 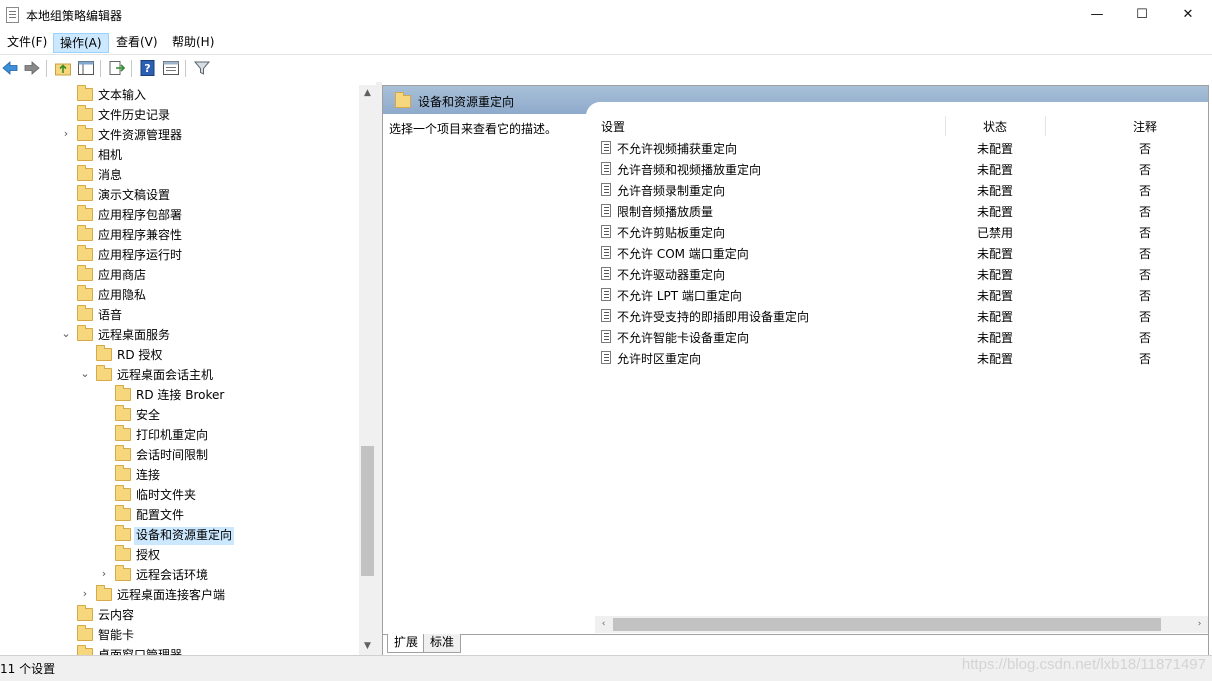 I want to click on tree-item-label: 云内容, so click(x=116, y=616).